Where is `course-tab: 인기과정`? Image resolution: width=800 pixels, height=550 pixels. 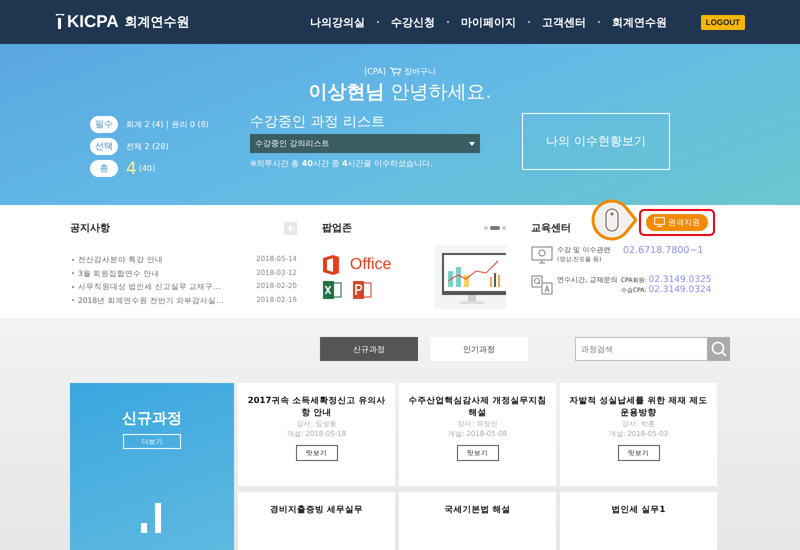
course-tab: 인기과정 is located at coordinates (479, 349).